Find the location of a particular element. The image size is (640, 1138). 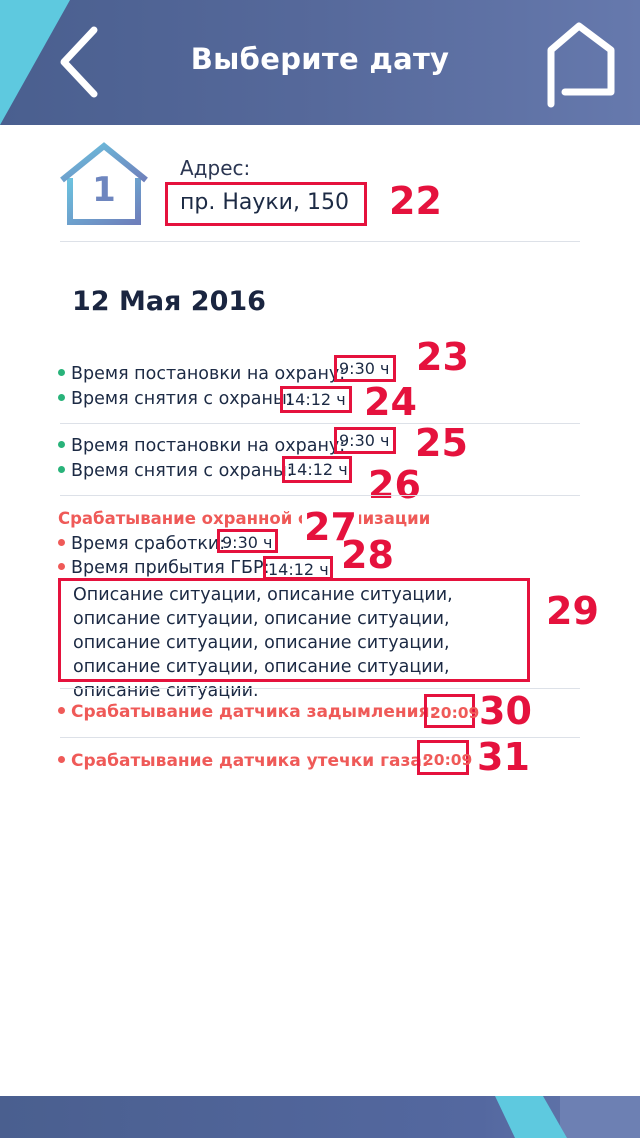

annotation-29: 29 is located at coordinates (572, 611).